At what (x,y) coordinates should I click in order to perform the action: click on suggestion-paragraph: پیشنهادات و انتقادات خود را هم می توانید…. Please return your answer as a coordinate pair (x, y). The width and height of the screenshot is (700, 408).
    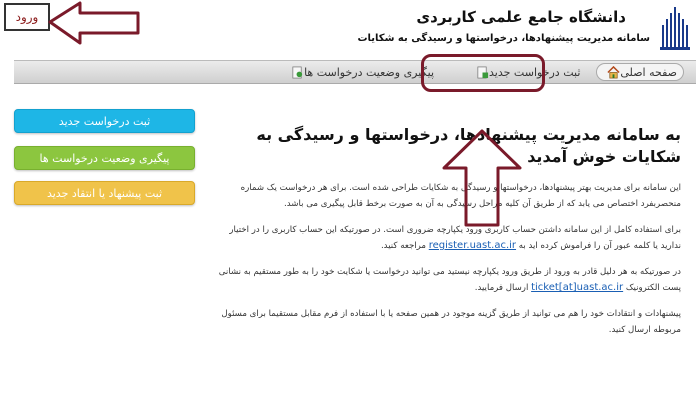
    Looking at the image, I should click on (451, 322).